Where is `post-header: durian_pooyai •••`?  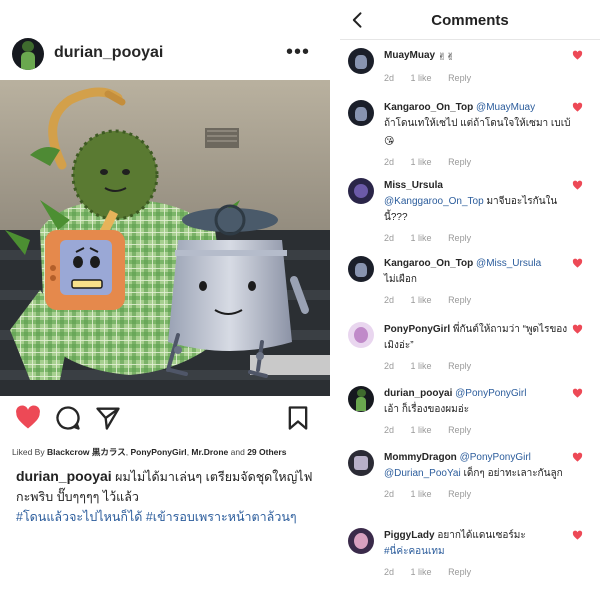
post-header: durian_pooyai ••• is located at coordinates (165, 54).